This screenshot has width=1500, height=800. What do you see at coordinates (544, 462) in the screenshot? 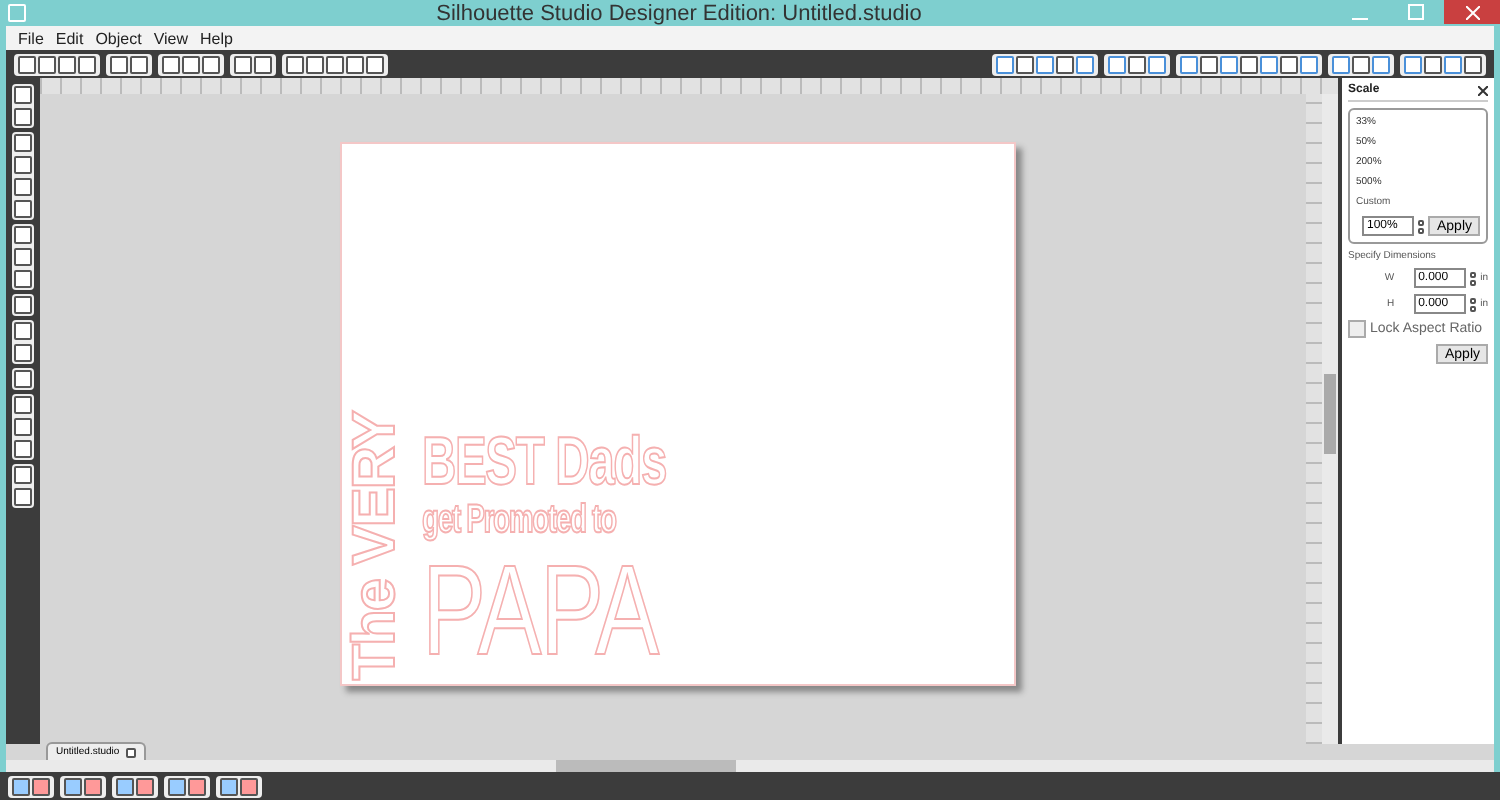
I see `design-text: BEST Dads` at bounding box center [544, 462].